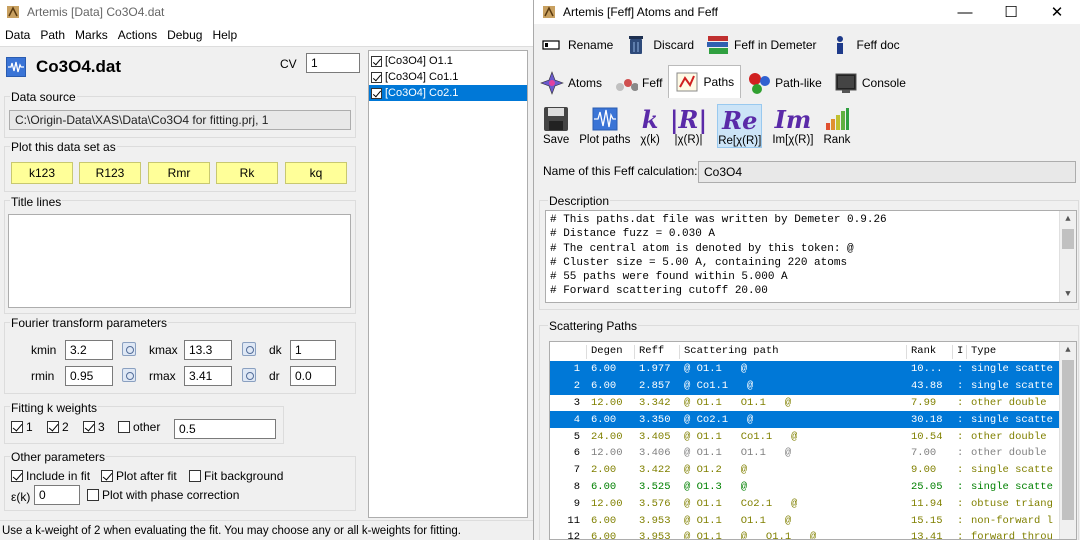 The image size is (1080, 540). What do you see at coordinates (163, 495) in the screenshot?
I see `phase-correction-checkbox: Plot with phase correction` at bounding box center [163, 495].